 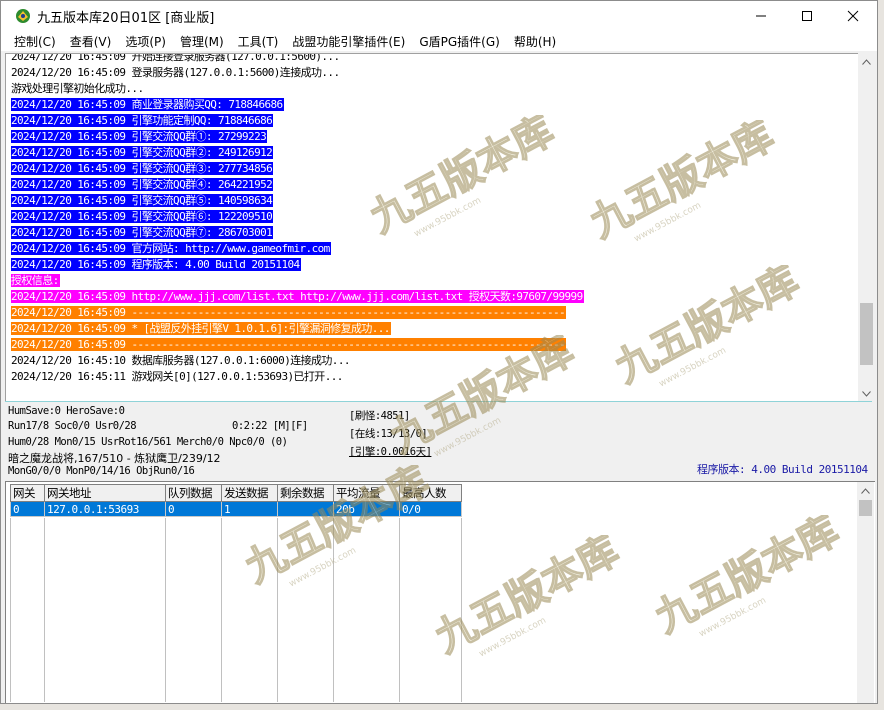 What do you see at coordinates (388, 434) in the screenshot?
I see `status-online: [在线:13/13/0]` at bounding box center [388, 434].